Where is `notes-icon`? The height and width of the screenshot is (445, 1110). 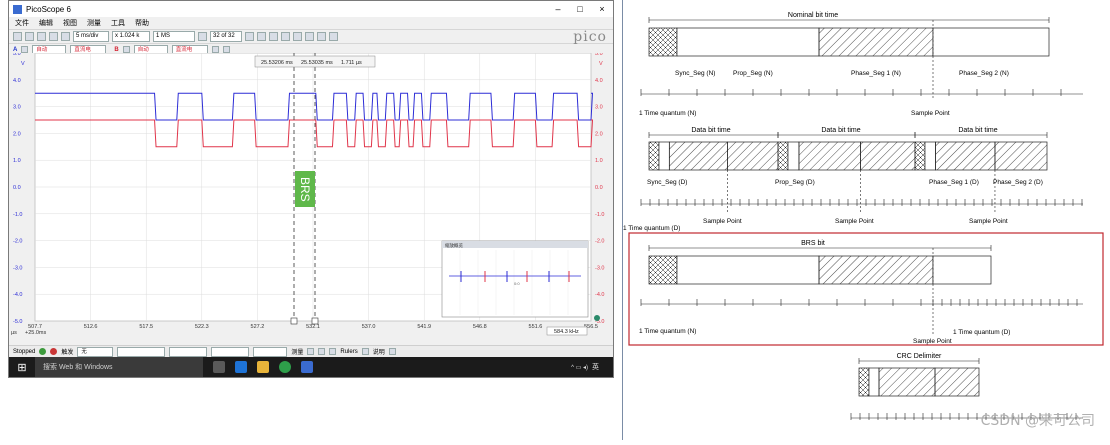 notes-icon is located at coordinates (392, 351).